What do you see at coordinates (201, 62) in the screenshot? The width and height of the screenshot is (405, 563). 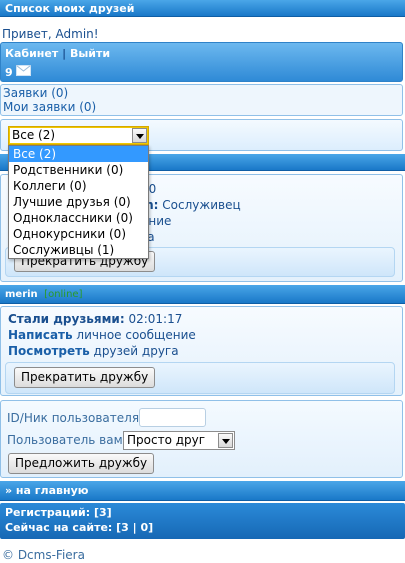 I see `user-bar: Кабинет | Выйти 9` at bounding box center [201, 62].